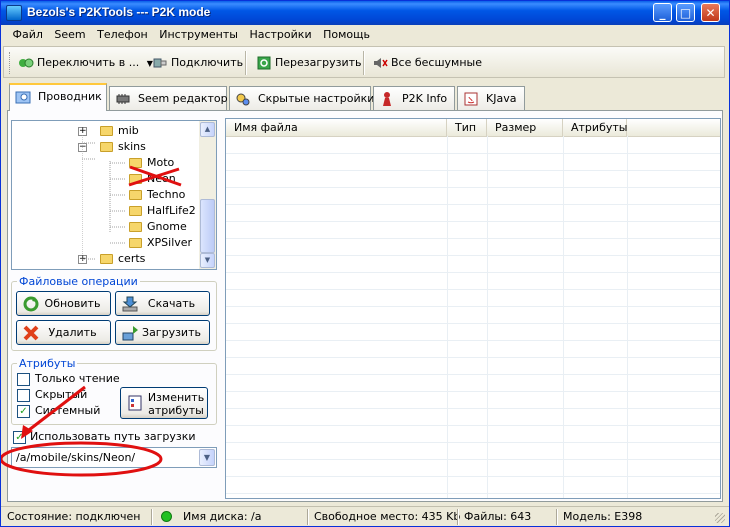 The width and height of the screenshot is (730, 527). What do you see at coordinates (68, 410) in the screenshot?
I see `system-label: Системный` at bounding box center [68, 410].